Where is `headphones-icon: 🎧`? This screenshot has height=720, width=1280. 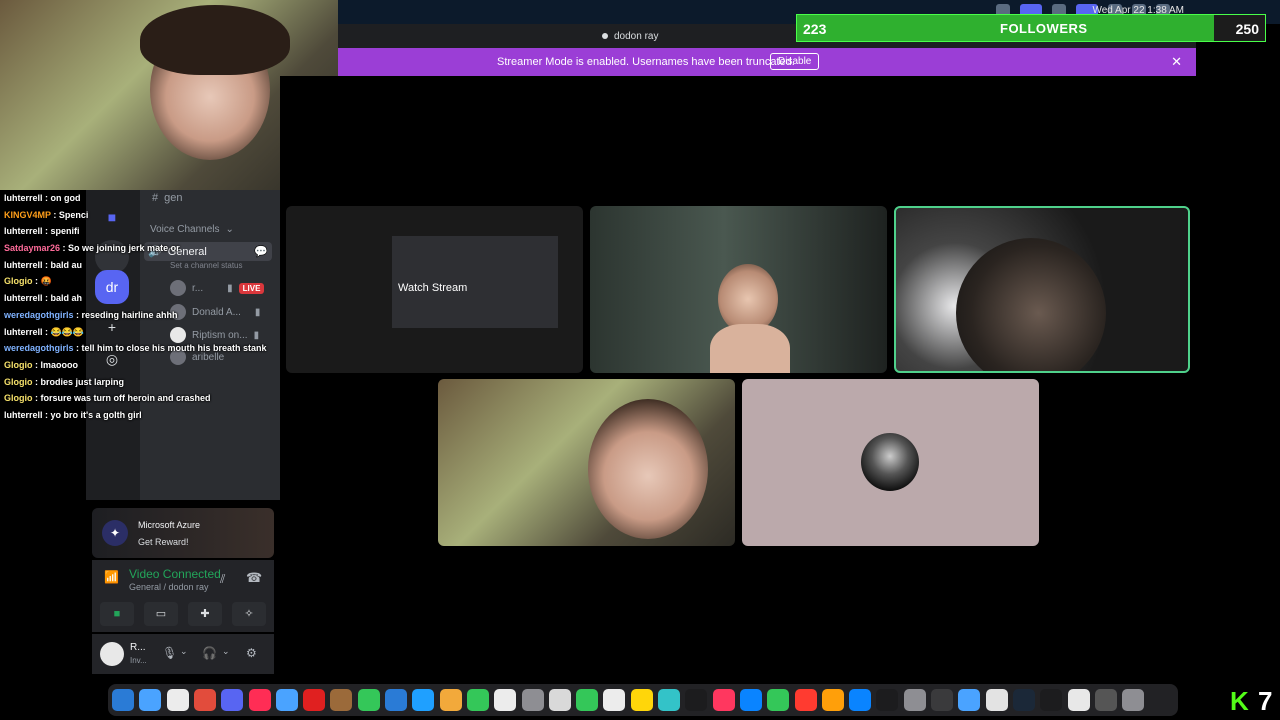 headphones-icon: 🎧 is located at coordinates (209, 653).